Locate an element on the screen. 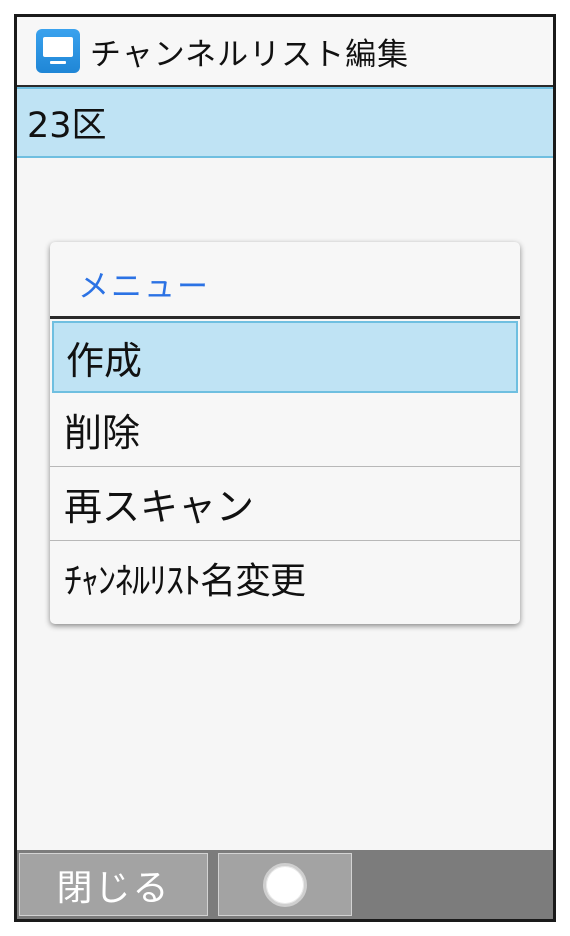 The height and width of the screenshot is (936, 570). menu-item-rename-channel-list: ﾁｬﾝﾈﾙﾘｽﾄ名変更 is located at coordinates (285, 578).